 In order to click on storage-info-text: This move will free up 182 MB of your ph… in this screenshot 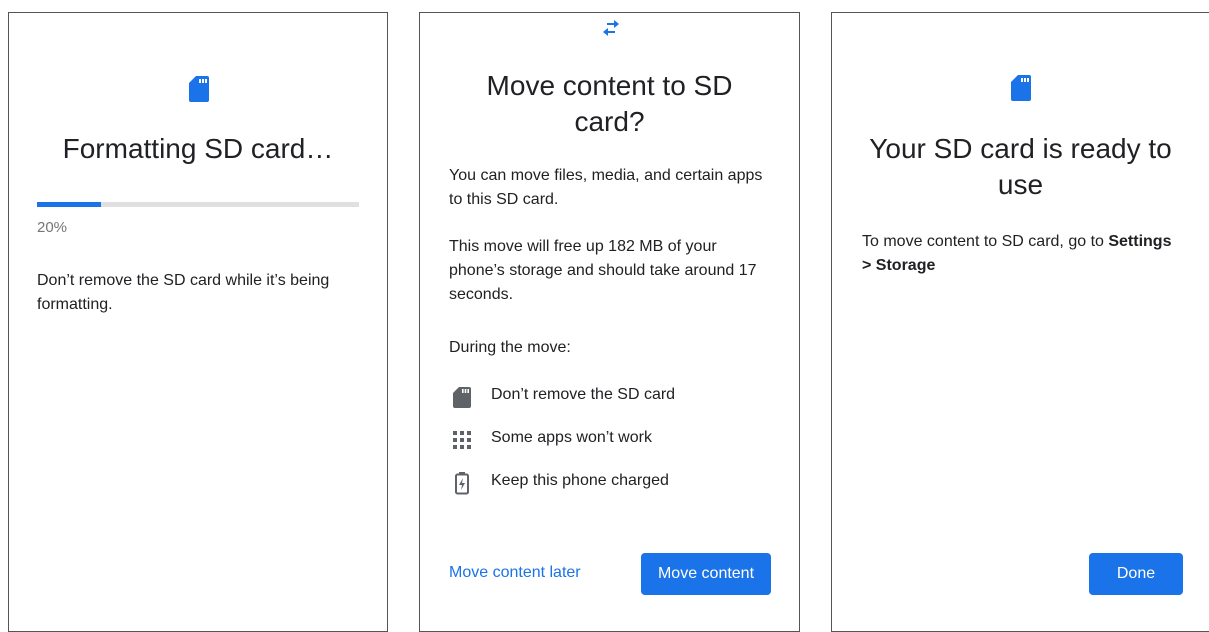, I will do `click(603, 270)`.